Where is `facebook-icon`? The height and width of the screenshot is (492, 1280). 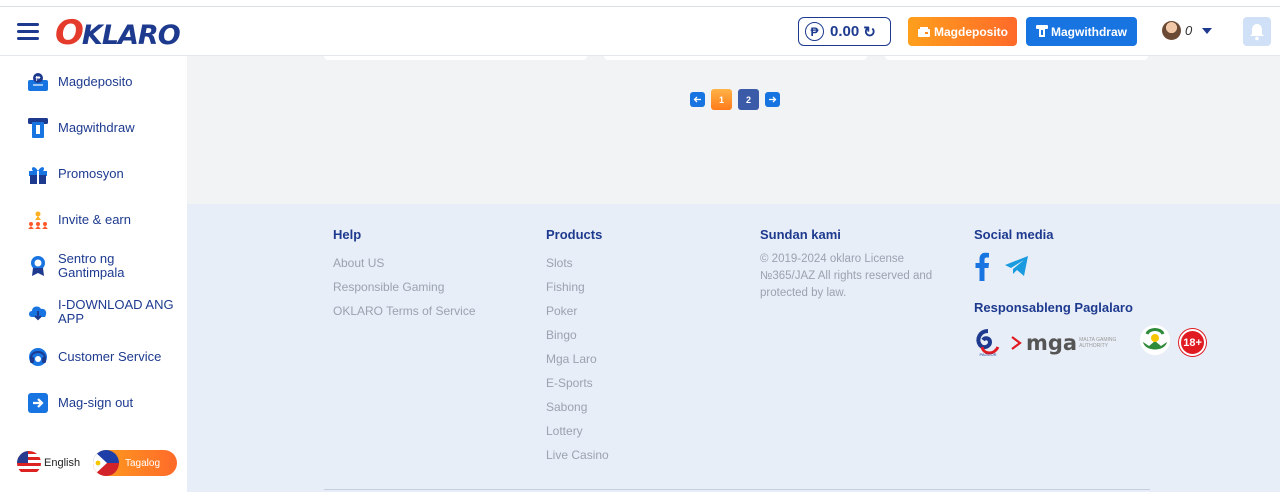
facebook-icon is located at coordinates (982, 268).